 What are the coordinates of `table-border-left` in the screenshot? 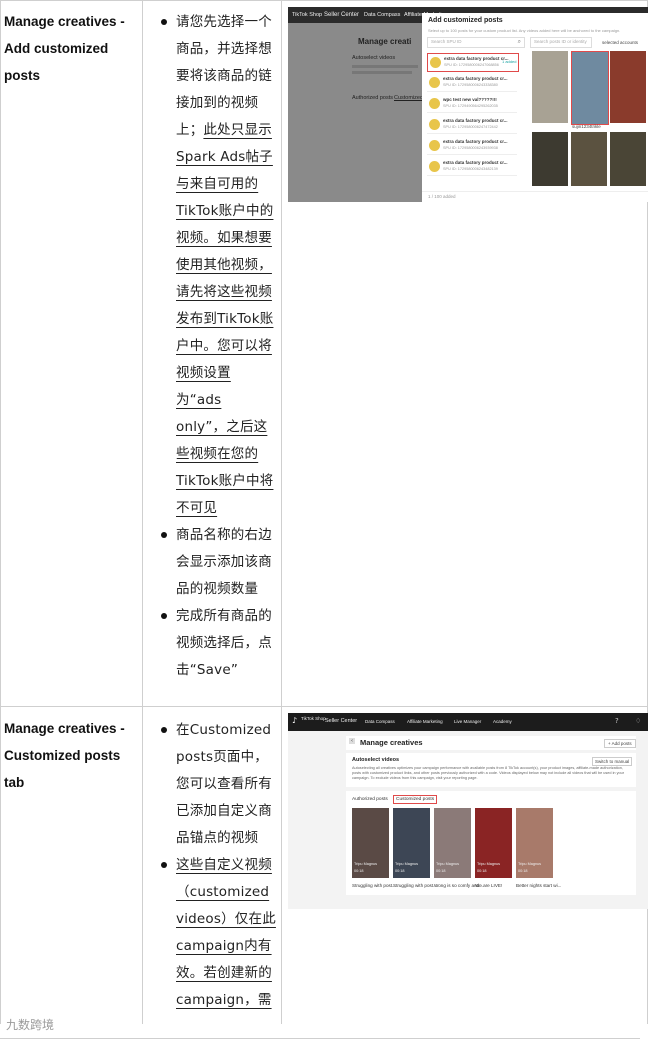 It's located at (0, 512).